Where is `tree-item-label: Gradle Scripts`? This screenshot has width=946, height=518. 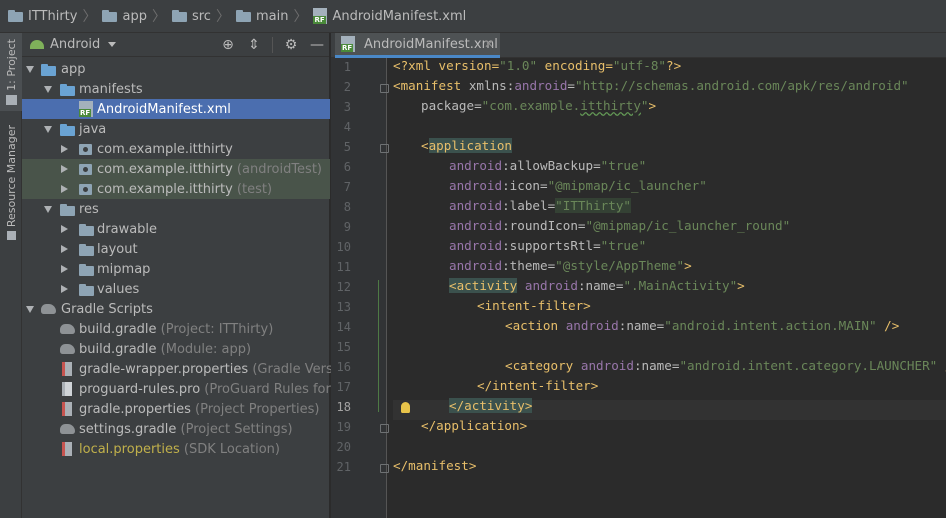
tree-item-label: Gradle Scripts is located at coordinates (107, 309).